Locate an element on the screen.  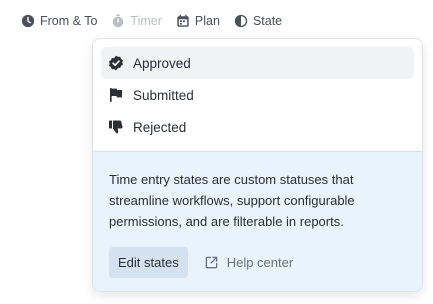
help-center-label: Help center is located at coordinates (260, 262).